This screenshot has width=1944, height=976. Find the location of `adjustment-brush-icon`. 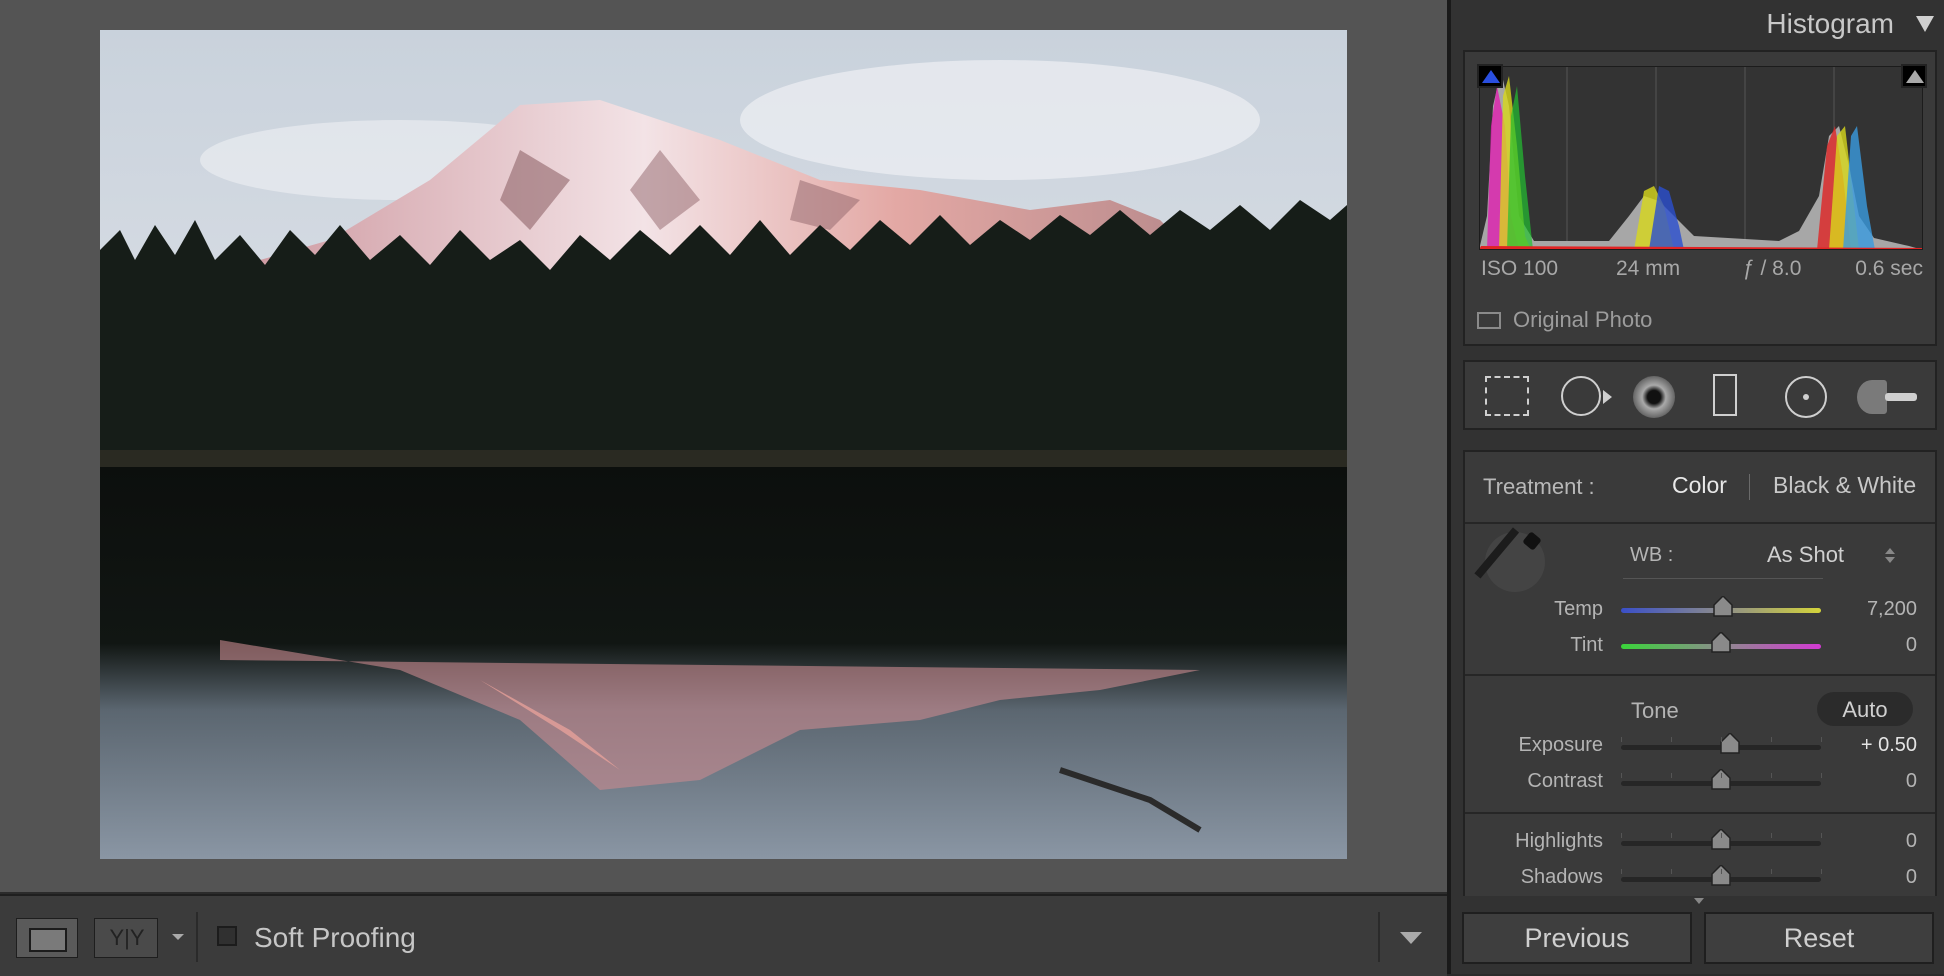

adjustment-brush-icon is located at coordinates (1889, 397).